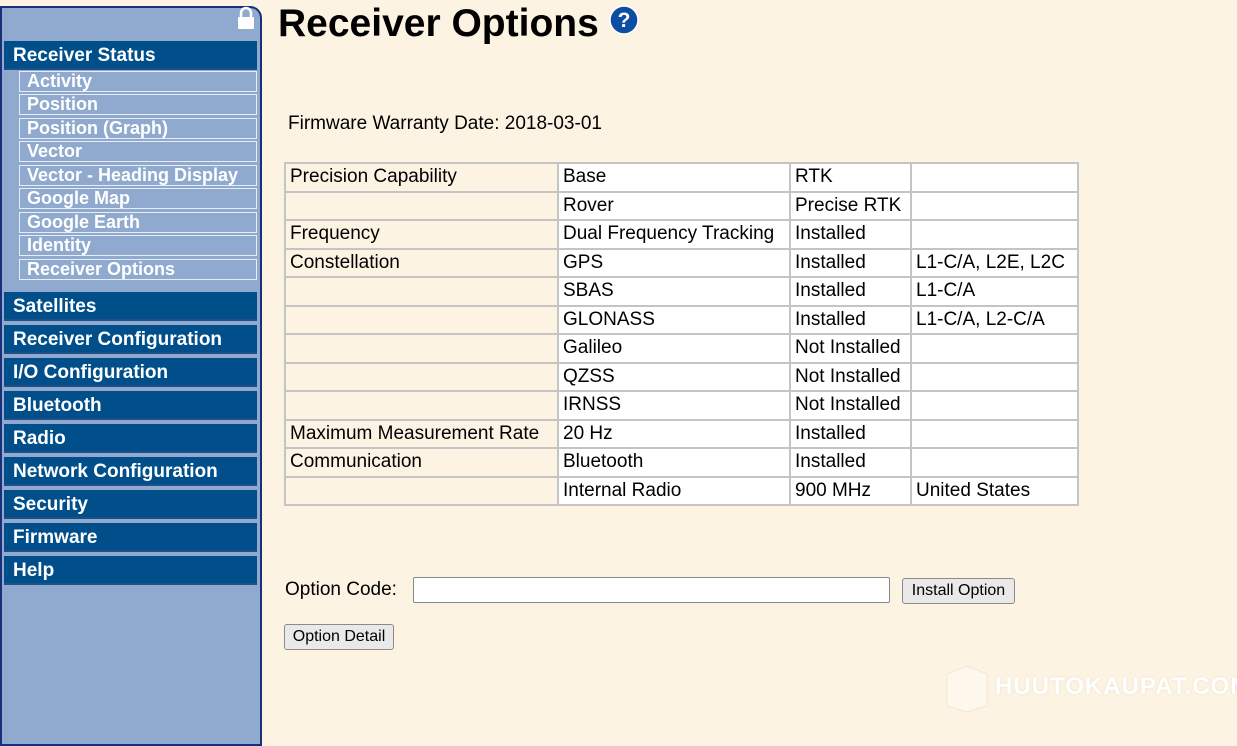 The height and width of the screenshot is (746, 1237). What do you see at coordinates (138, 151) in the screenshot?
I see `sidebar-item-vector: Vector` at bounding box center [138, 151].